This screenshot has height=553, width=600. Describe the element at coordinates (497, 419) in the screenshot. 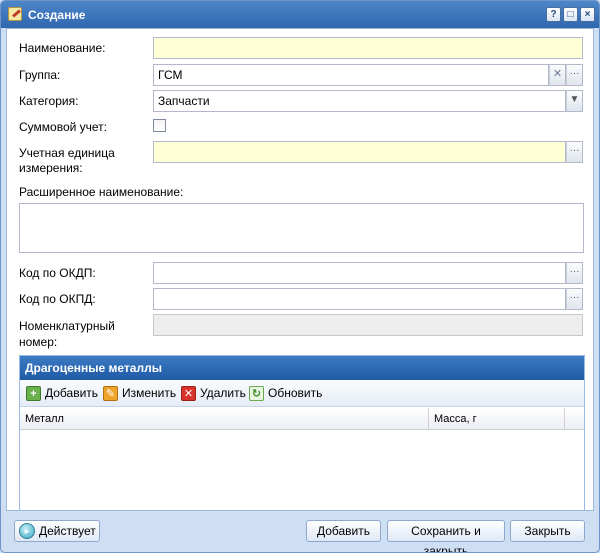

I see `column-mass: Масса, г` at that location.